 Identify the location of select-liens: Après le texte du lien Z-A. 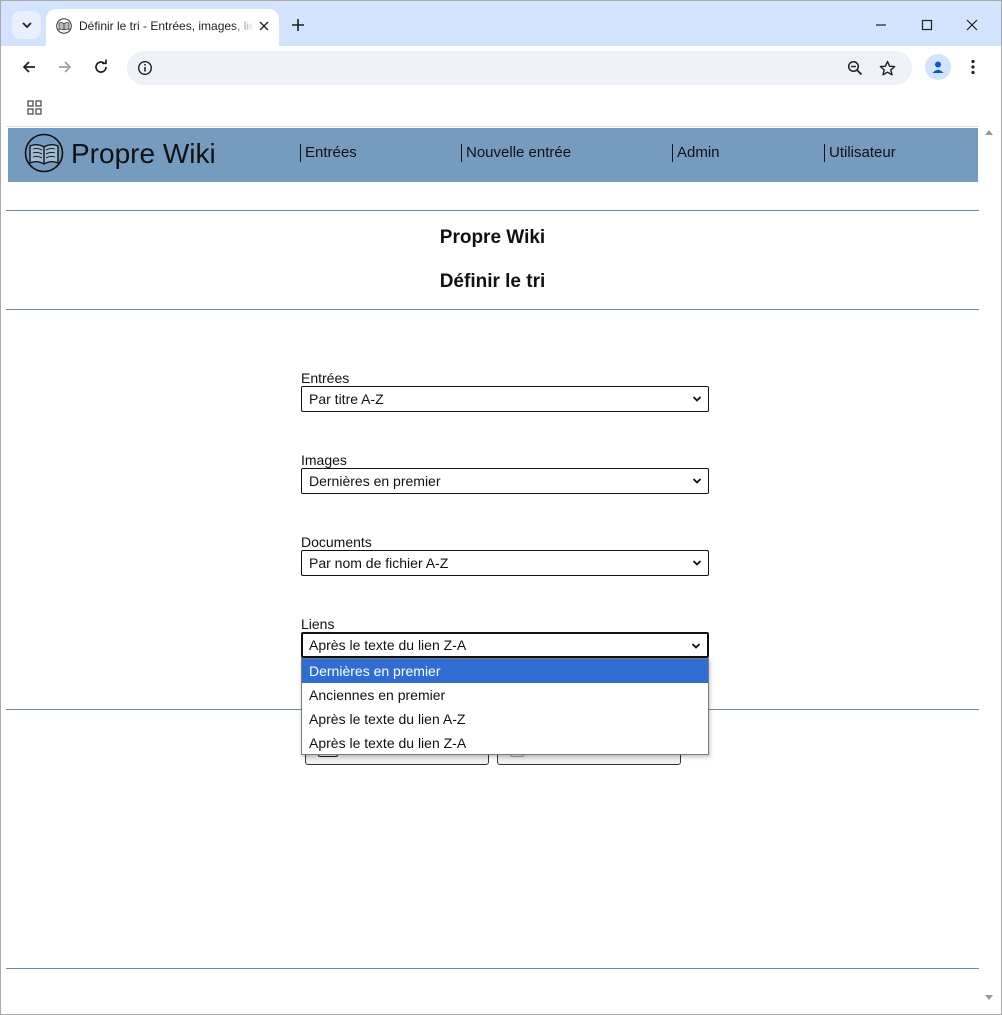
(505, 645).